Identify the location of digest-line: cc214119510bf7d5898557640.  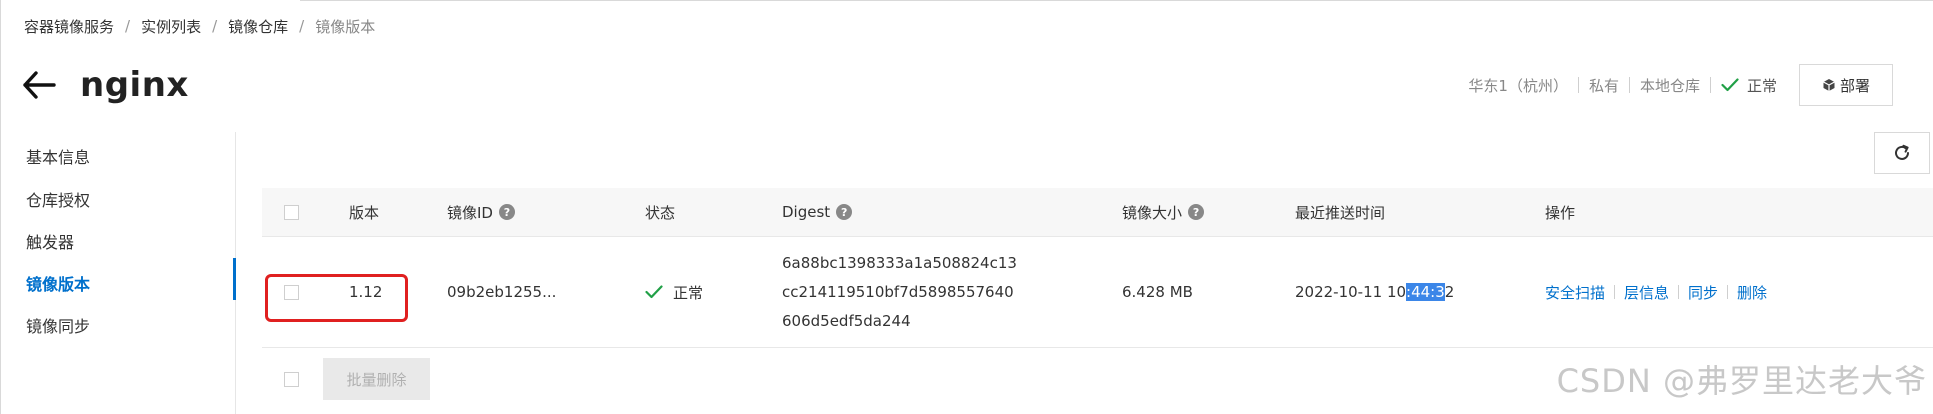
(898, 291).